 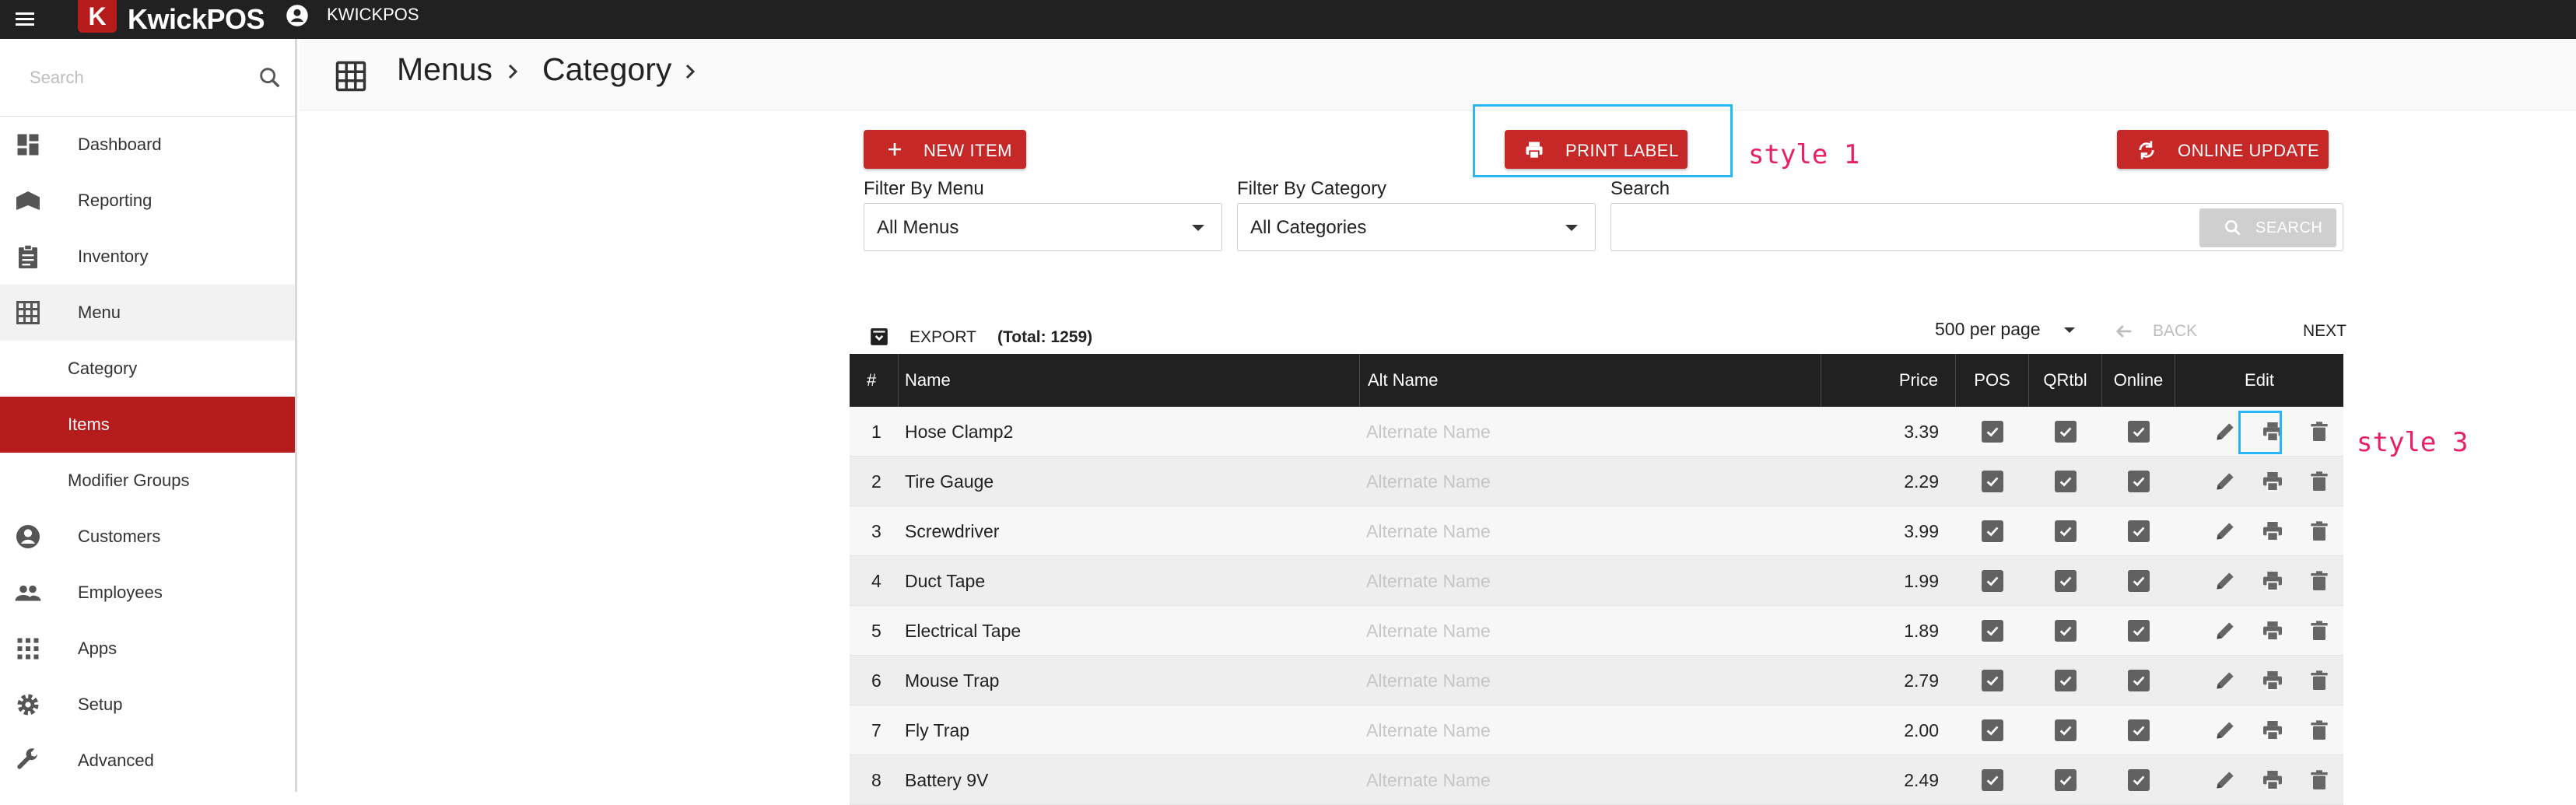 I want to click on table-row: 2 Tire Gauge Alternate Name 2.29, so click(x=1596, y=482).